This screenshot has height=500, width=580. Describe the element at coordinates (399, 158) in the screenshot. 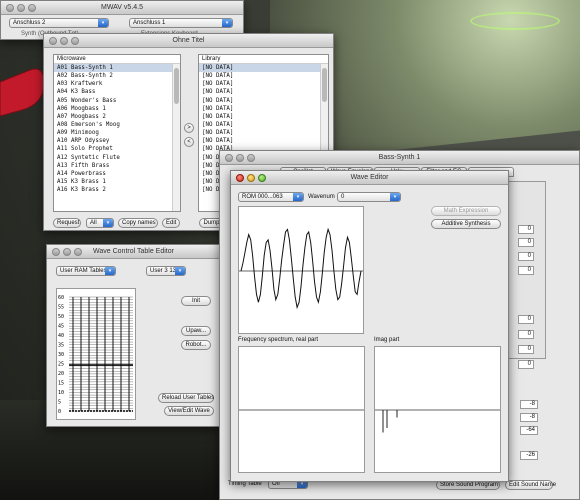

I see `sound-editor-titlebar: Bass-Synth 1` at that location.